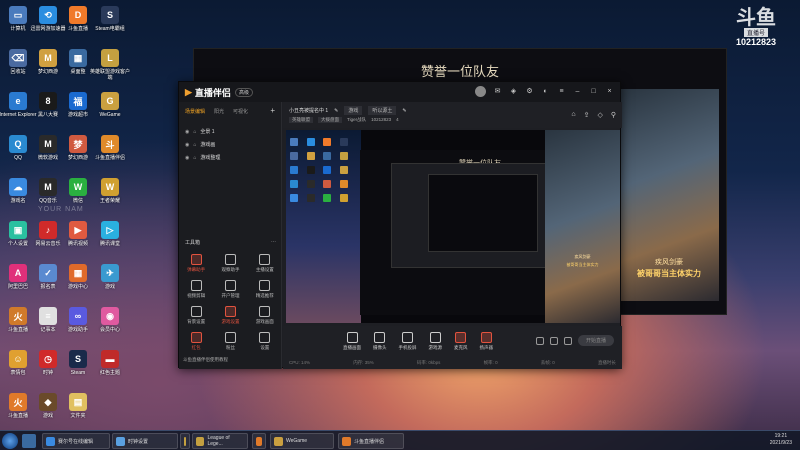 Image resolution: width=800 pixels, height=450 pixels. I want to click on settings-icon, so click(567, 340).